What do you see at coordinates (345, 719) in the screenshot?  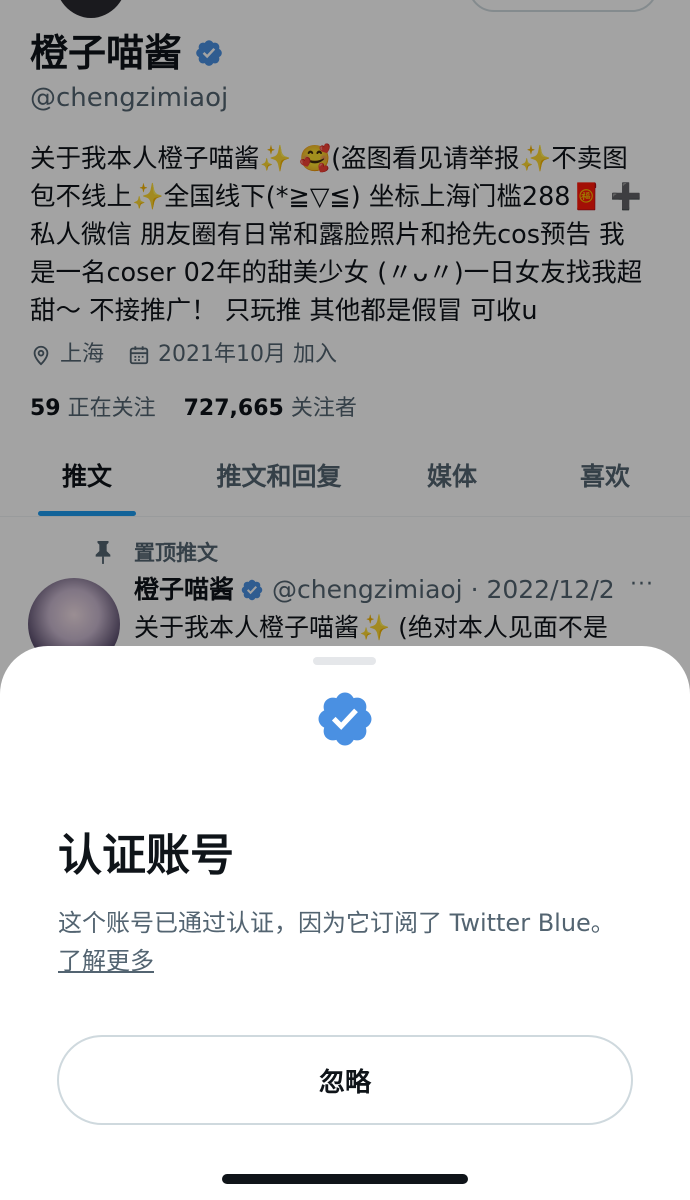 I see `verified-badge-large-icon` at bounding box center [345, 719].